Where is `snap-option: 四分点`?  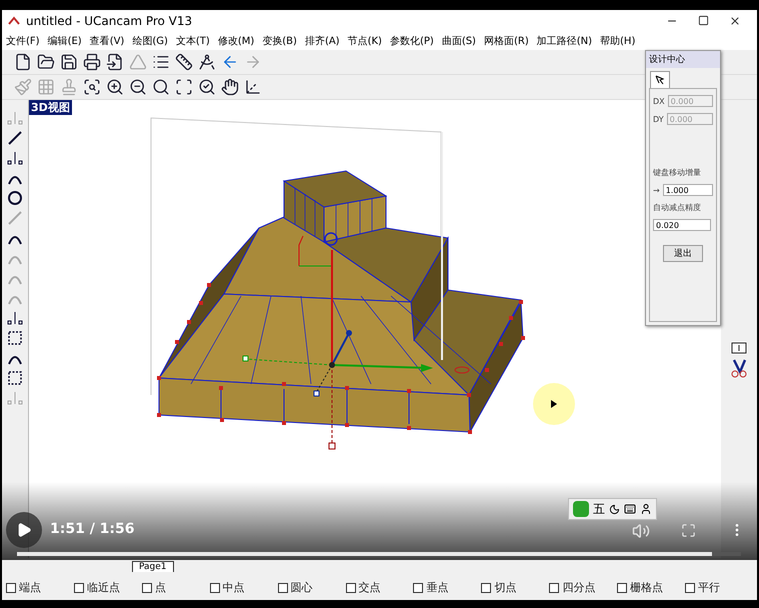 snap-option: 四分点 is located at coordinates (583, 587).